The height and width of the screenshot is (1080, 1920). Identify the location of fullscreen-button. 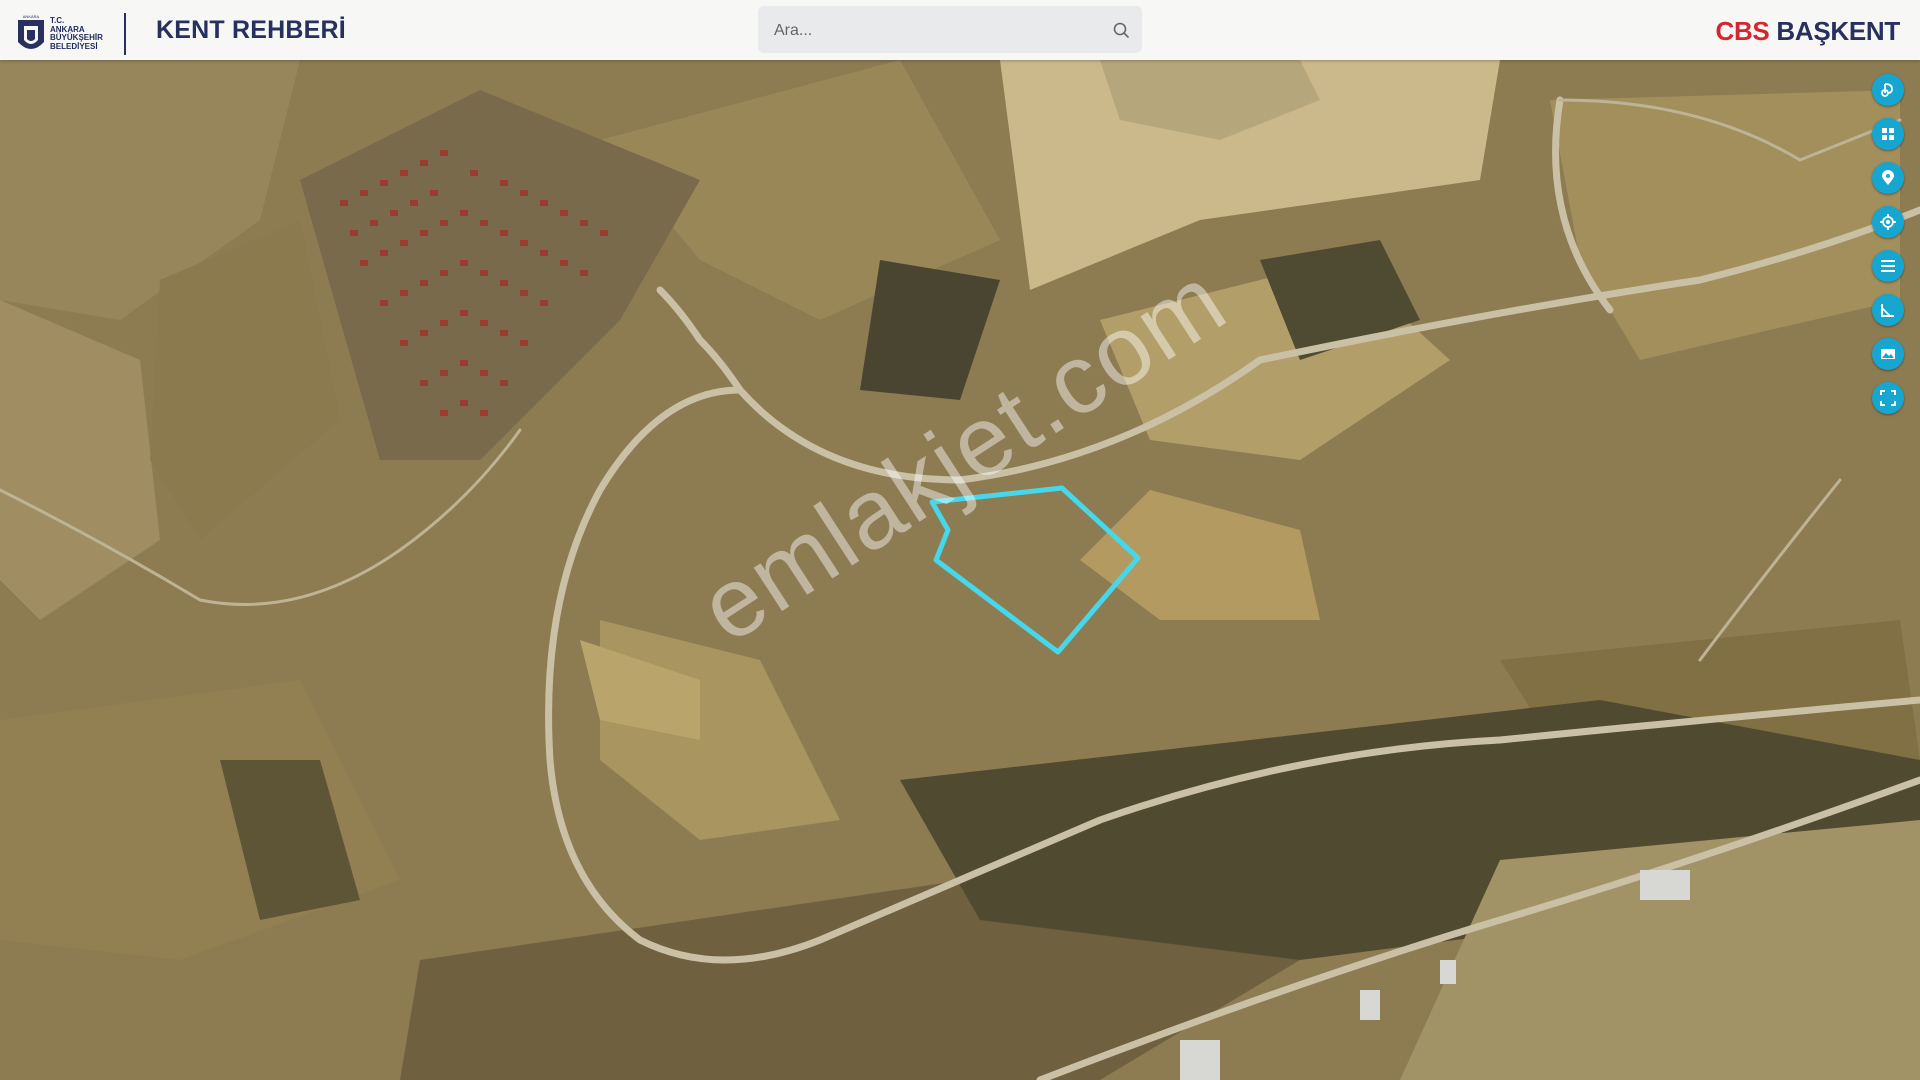
(1888, 398).